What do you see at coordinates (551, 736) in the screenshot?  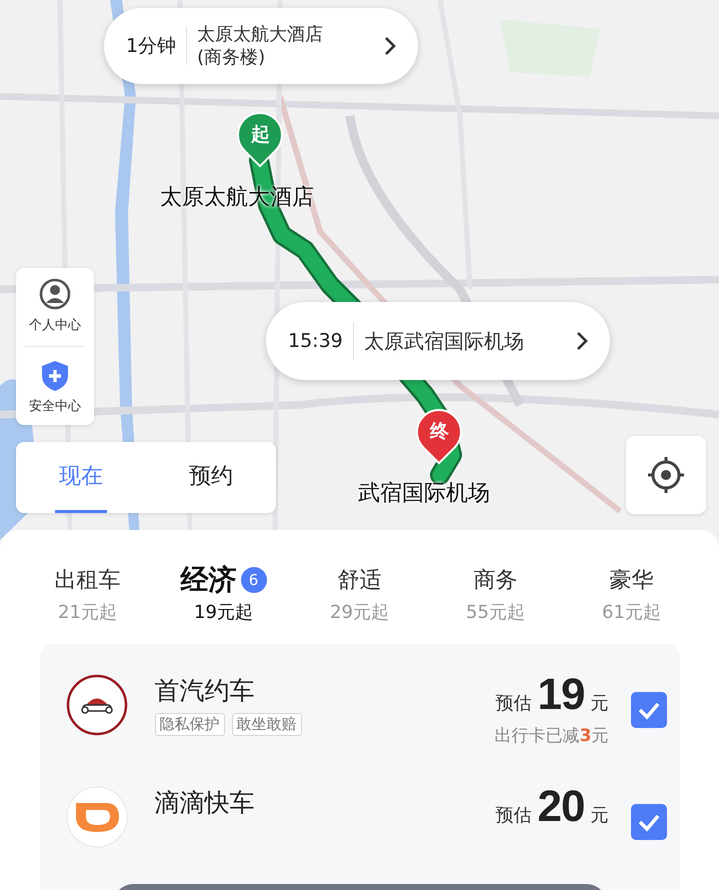 I see `discount-text: 出行卡已减3元` at bounding box center [551, 736].